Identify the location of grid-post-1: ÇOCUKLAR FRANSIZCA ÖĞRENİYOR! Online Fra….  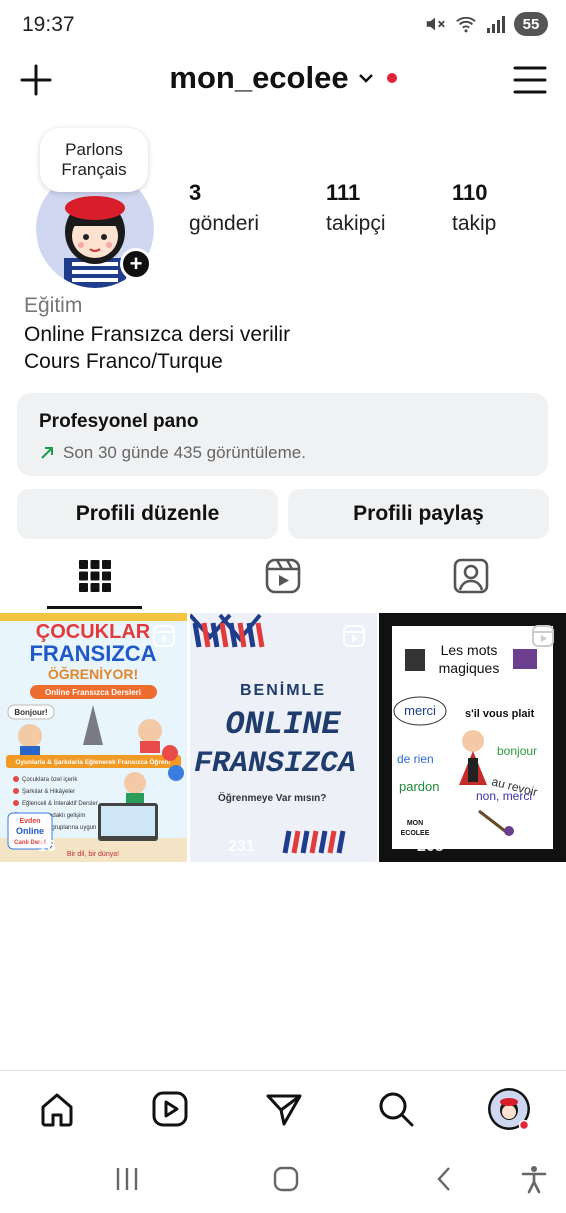
(93, 737).